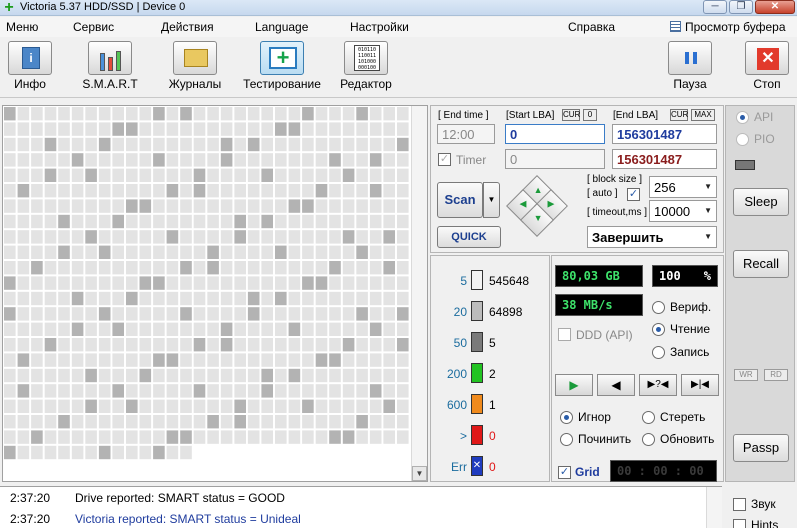 The image size is (797, 528). I want to click on wr-button: WR, so click(746, 375).